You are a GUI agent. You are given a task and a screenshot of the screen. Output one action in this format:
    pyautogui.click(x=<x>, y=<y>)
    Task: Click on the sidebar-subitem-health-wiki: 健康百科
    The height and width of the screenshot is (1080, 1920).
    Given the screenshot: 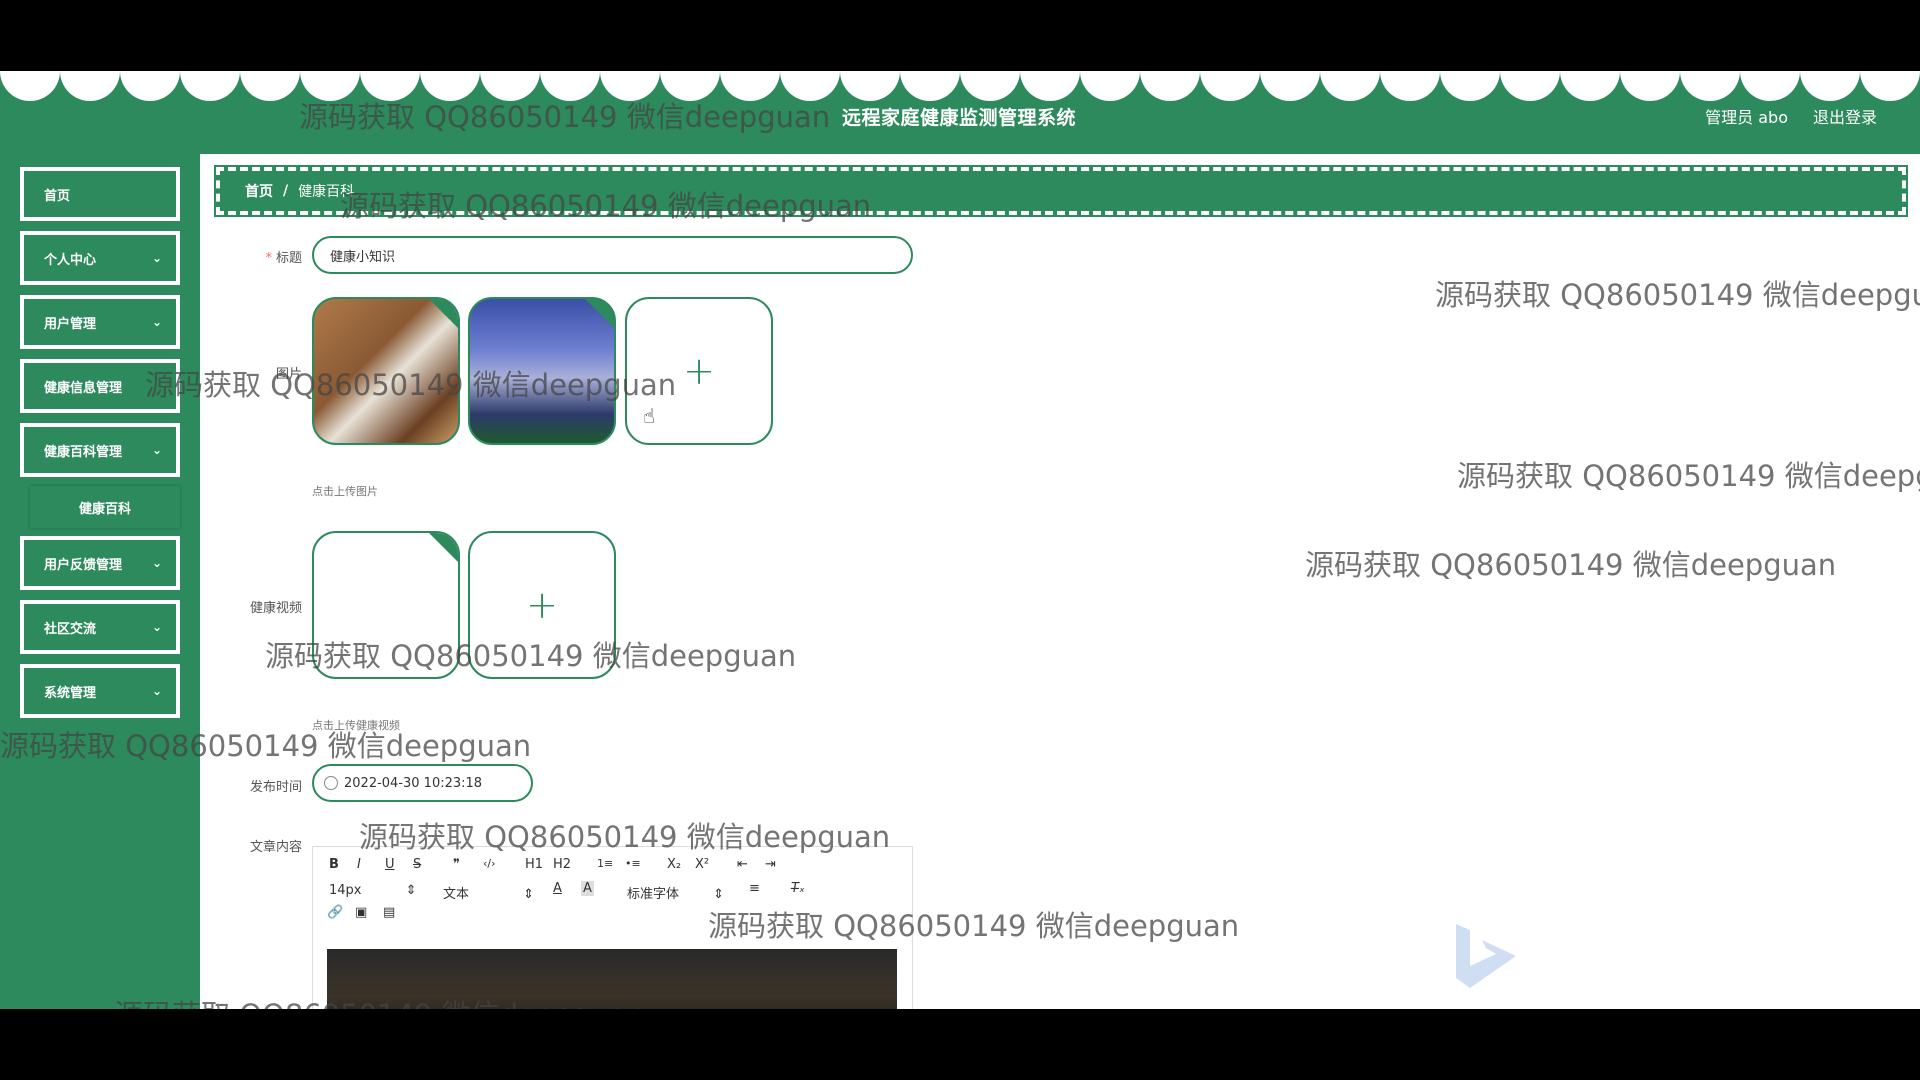 What is the action you would take?
    pyautogui.click(x=105, y=507)
    